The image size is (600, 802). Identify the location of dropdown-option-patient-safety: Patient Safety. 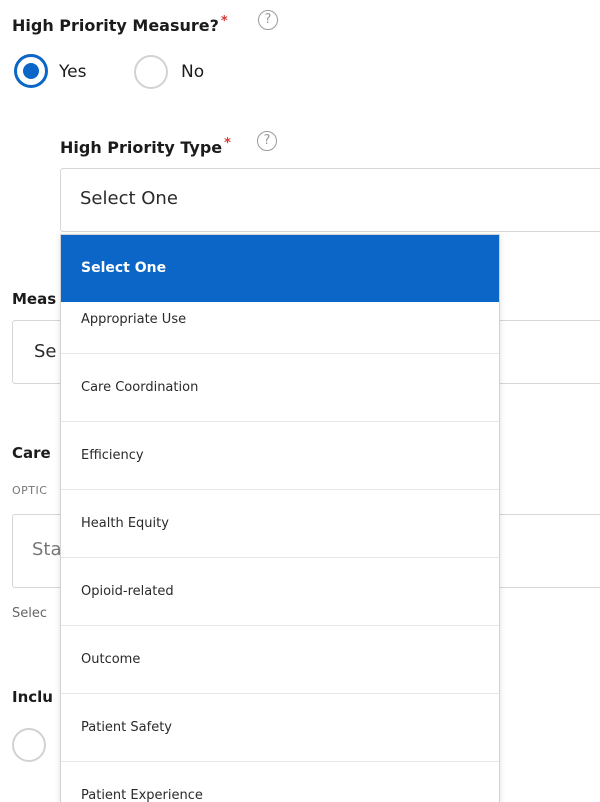
(280, 728).